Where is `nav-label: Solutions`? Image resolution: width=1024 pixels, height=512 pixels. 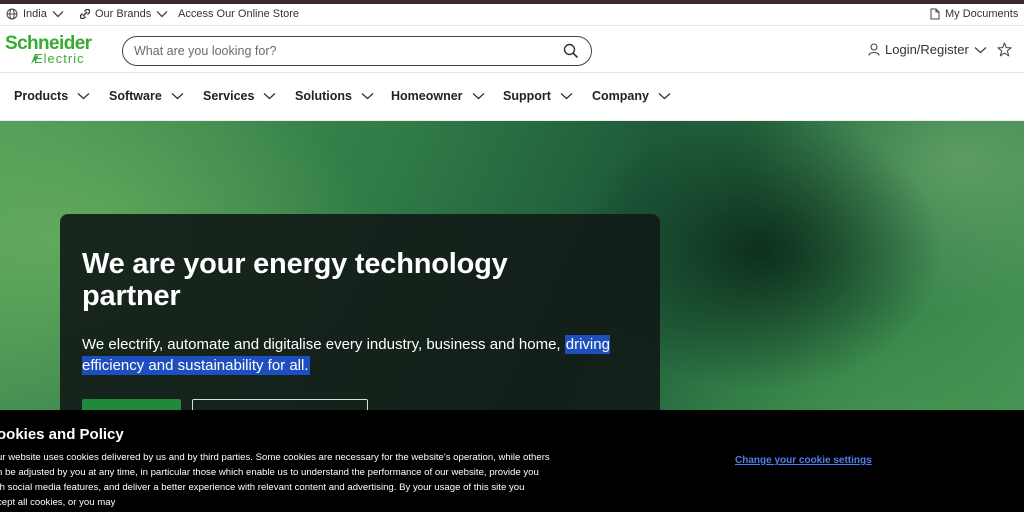
nav-label: Solutions is located at coordinates (323, 96).